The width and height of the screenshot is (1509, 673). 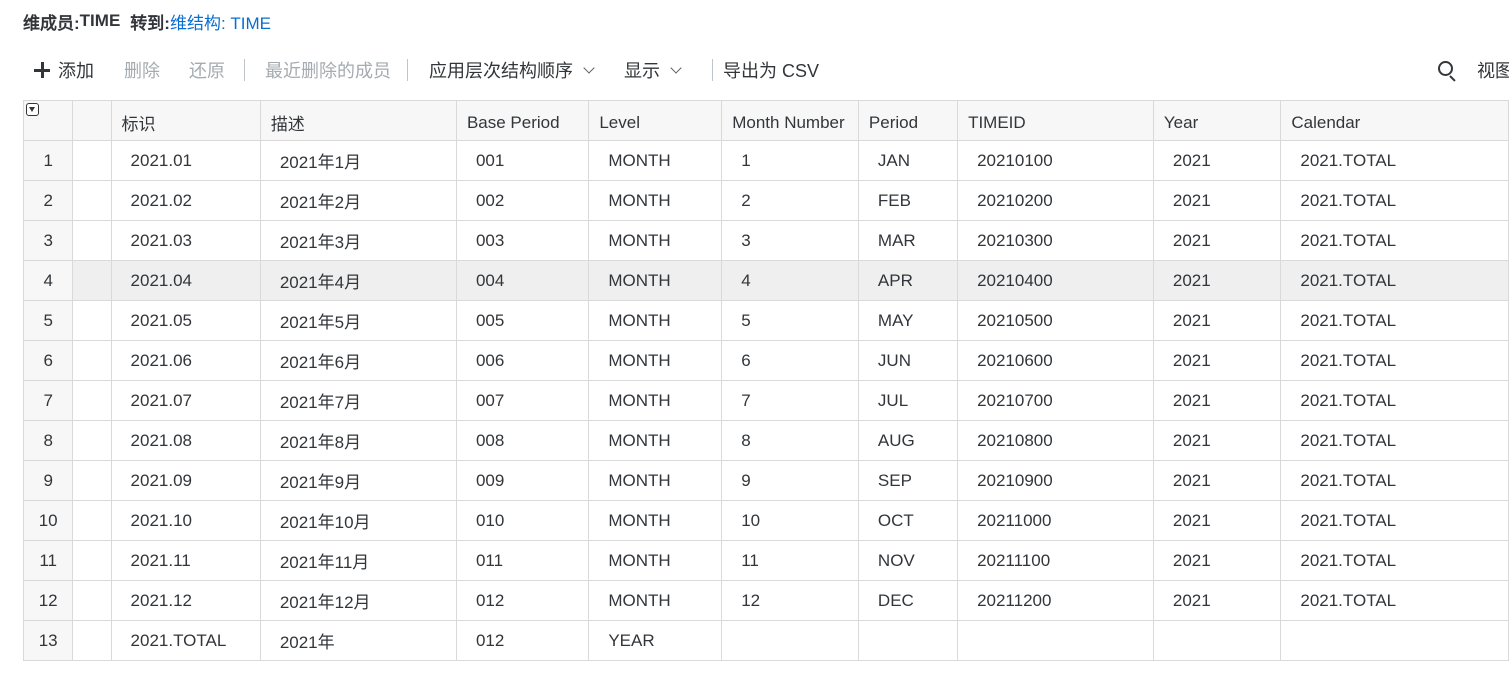 What do you see at coordinates (522, 200) in the screenshot?
I see `cell-base-period: 002` at bounding box center [522, 200].